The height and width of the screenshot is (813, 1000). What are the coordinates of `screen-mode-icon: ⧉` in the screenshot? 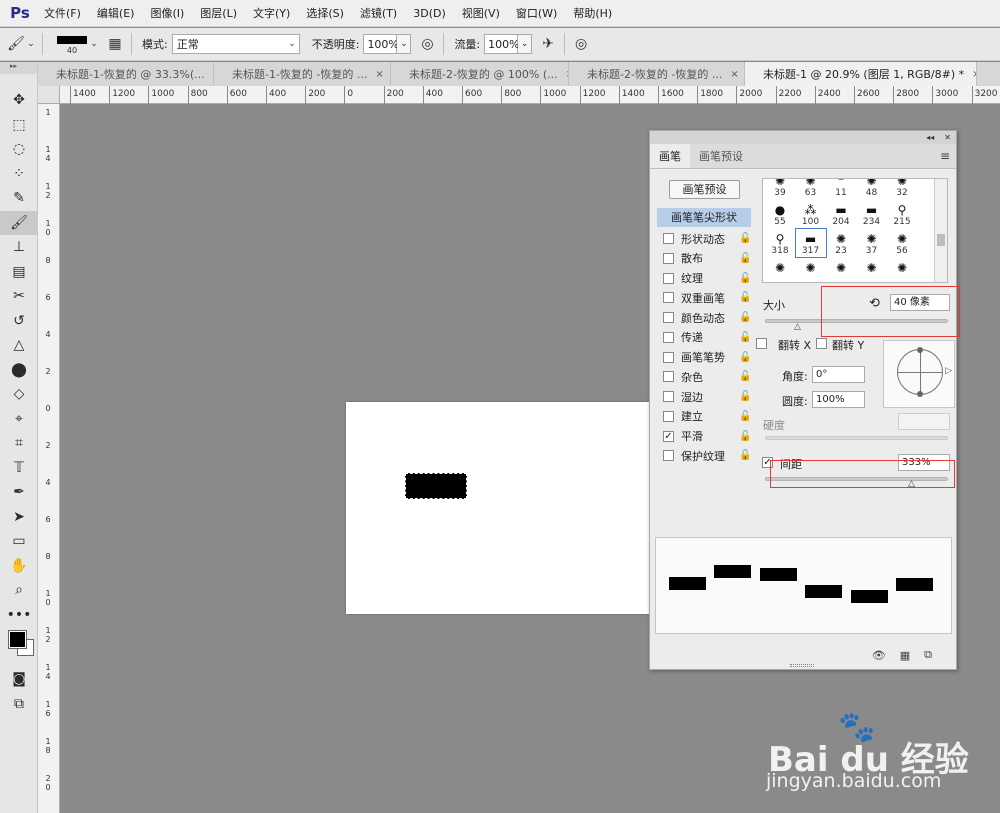 It's located at (19, 704).